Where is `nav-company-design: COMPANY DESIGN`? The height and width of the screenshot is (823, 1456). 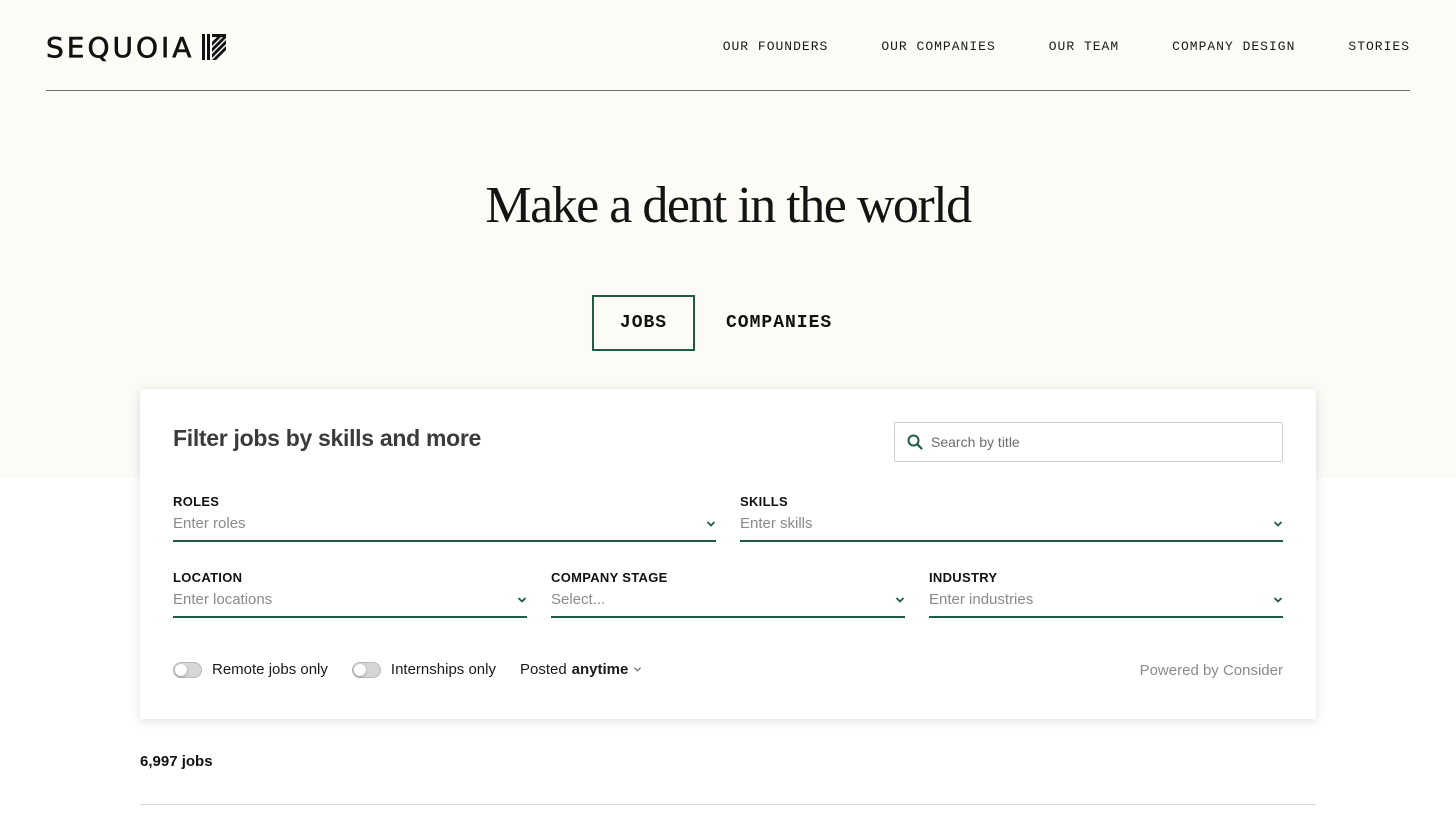
nav-company-design: COMPANY DESIGN is located at coordinates (1233, 46).